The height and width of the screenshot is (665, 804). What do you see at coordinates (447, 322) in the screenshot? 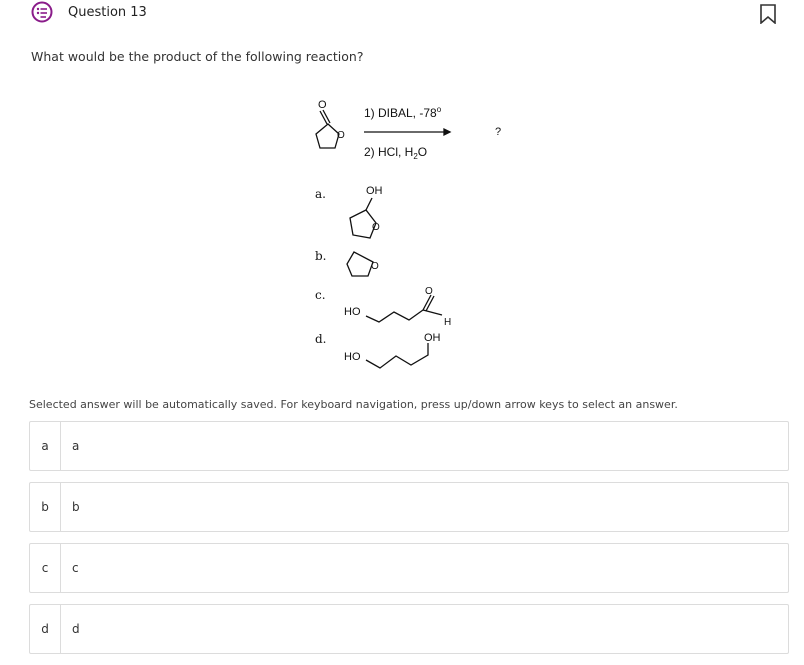
I see `svg-text: H` at bounding box center [447, 322].